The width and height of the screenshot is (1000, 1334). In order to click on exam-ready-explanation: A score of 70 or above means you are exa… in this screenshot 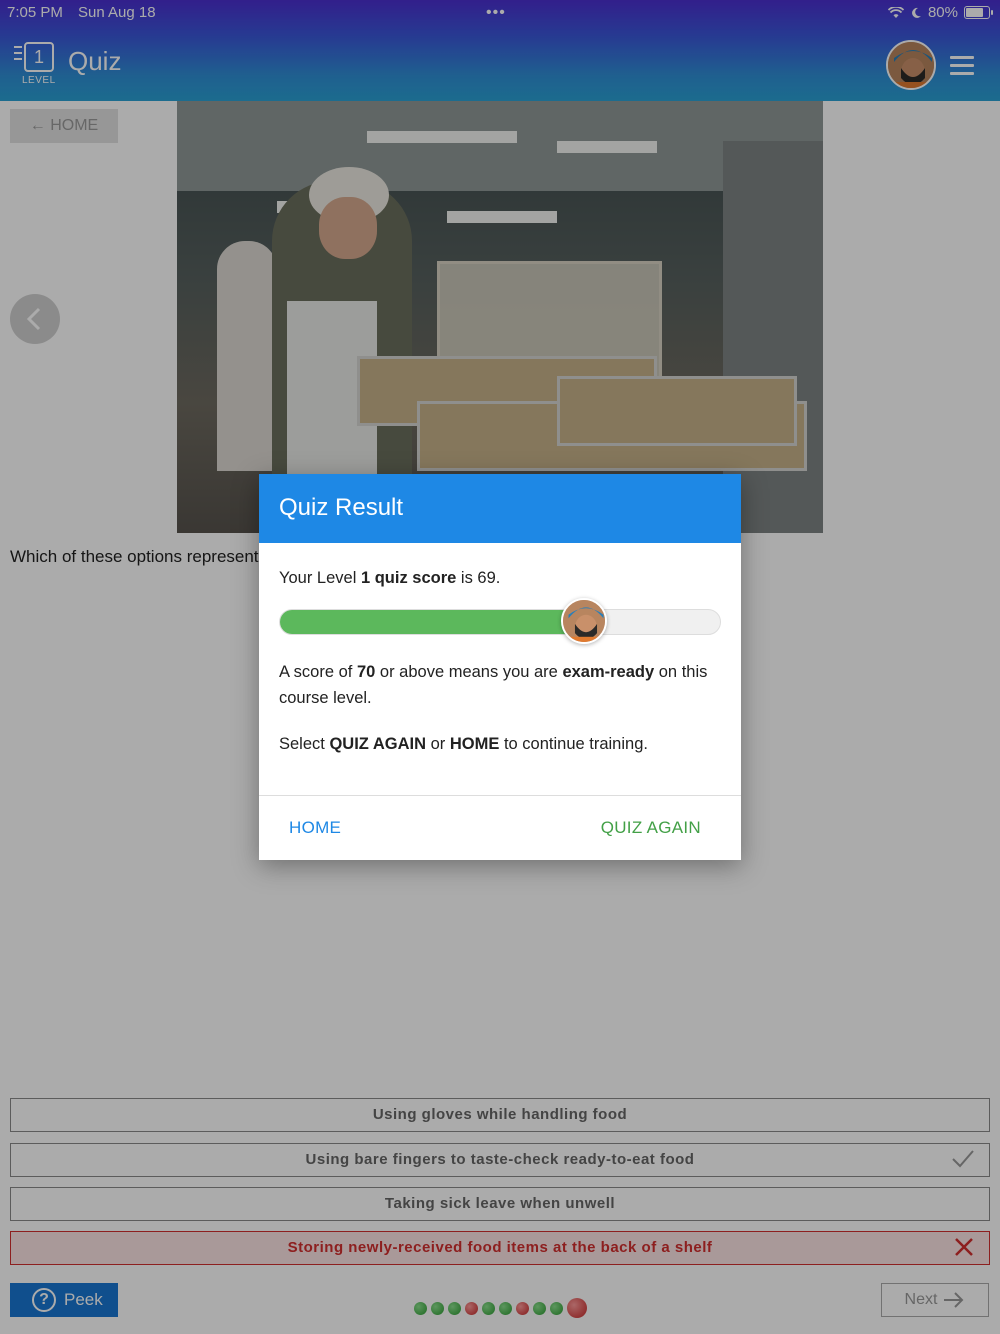, I will do `click(493, 685)`.